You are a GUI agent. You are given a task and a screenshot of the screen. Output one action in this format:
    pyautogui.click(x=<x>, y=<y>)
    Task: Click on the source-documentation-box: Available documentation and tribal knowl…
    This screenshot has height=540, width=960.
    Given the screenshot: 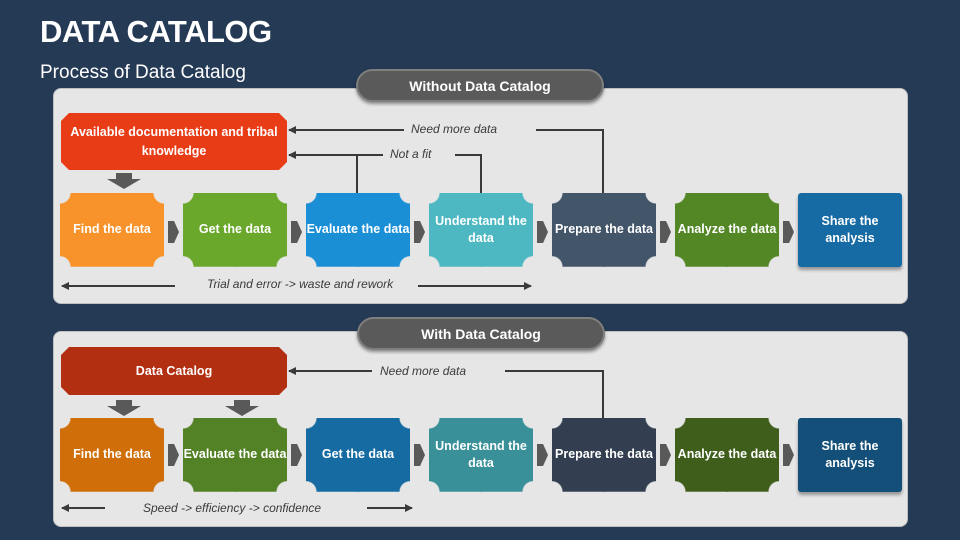 What is the action you would take?
    pyautogui.click(x=174, y=141)
    